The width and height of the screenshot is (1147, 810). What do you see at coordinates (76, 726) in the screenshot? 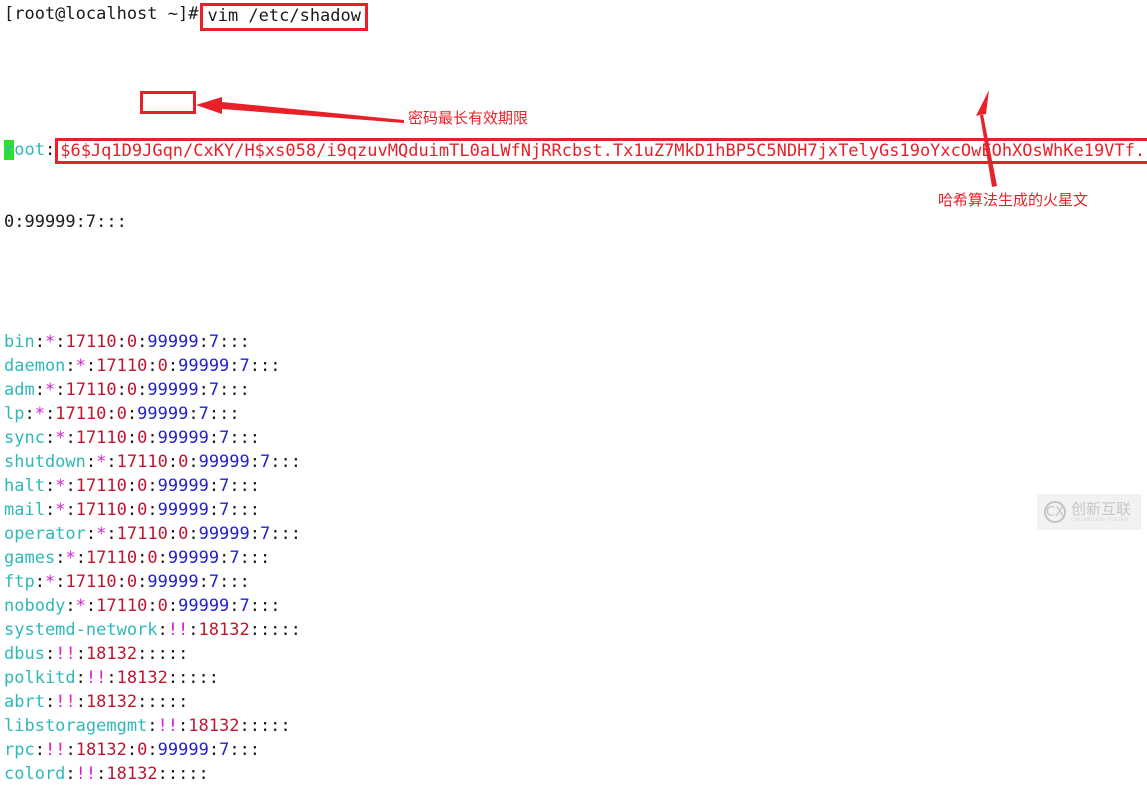
I see `shadow-entry-user: libstoragemgmt` at bounding box center [76, 726].